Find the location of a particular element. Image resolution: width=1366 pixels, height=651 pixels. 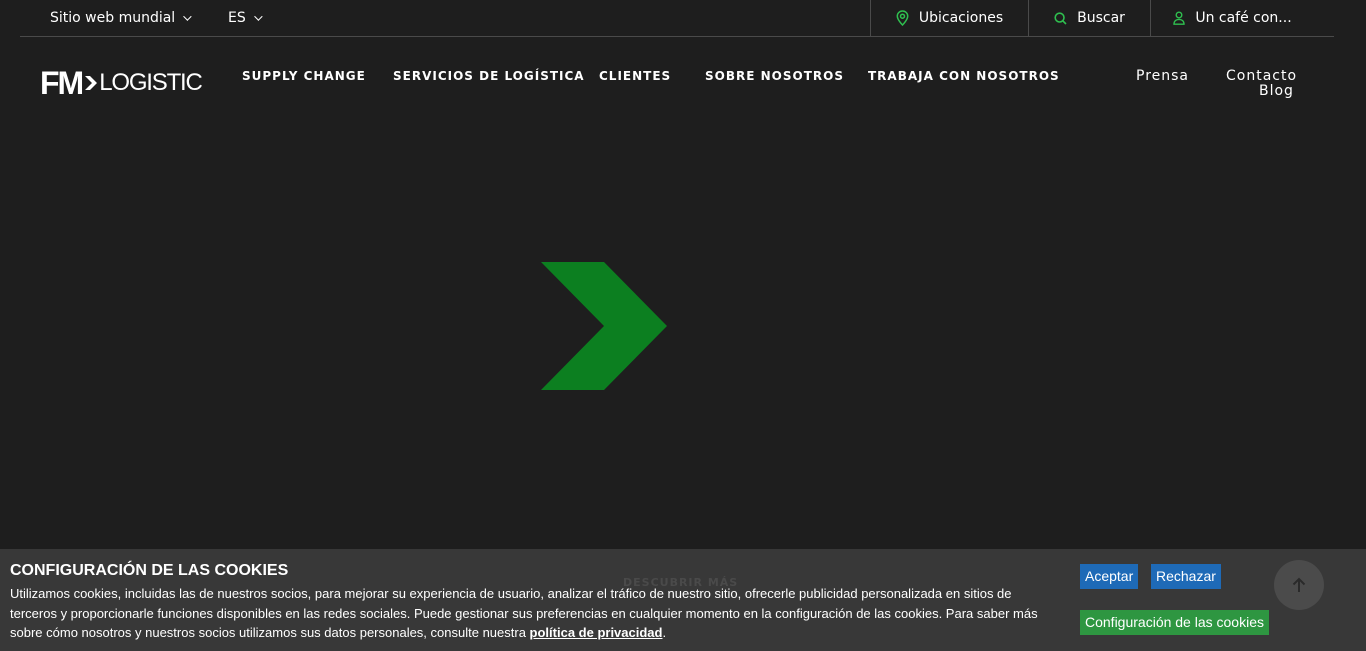

arrow-up-icon is located at coordinates (1299, 584).